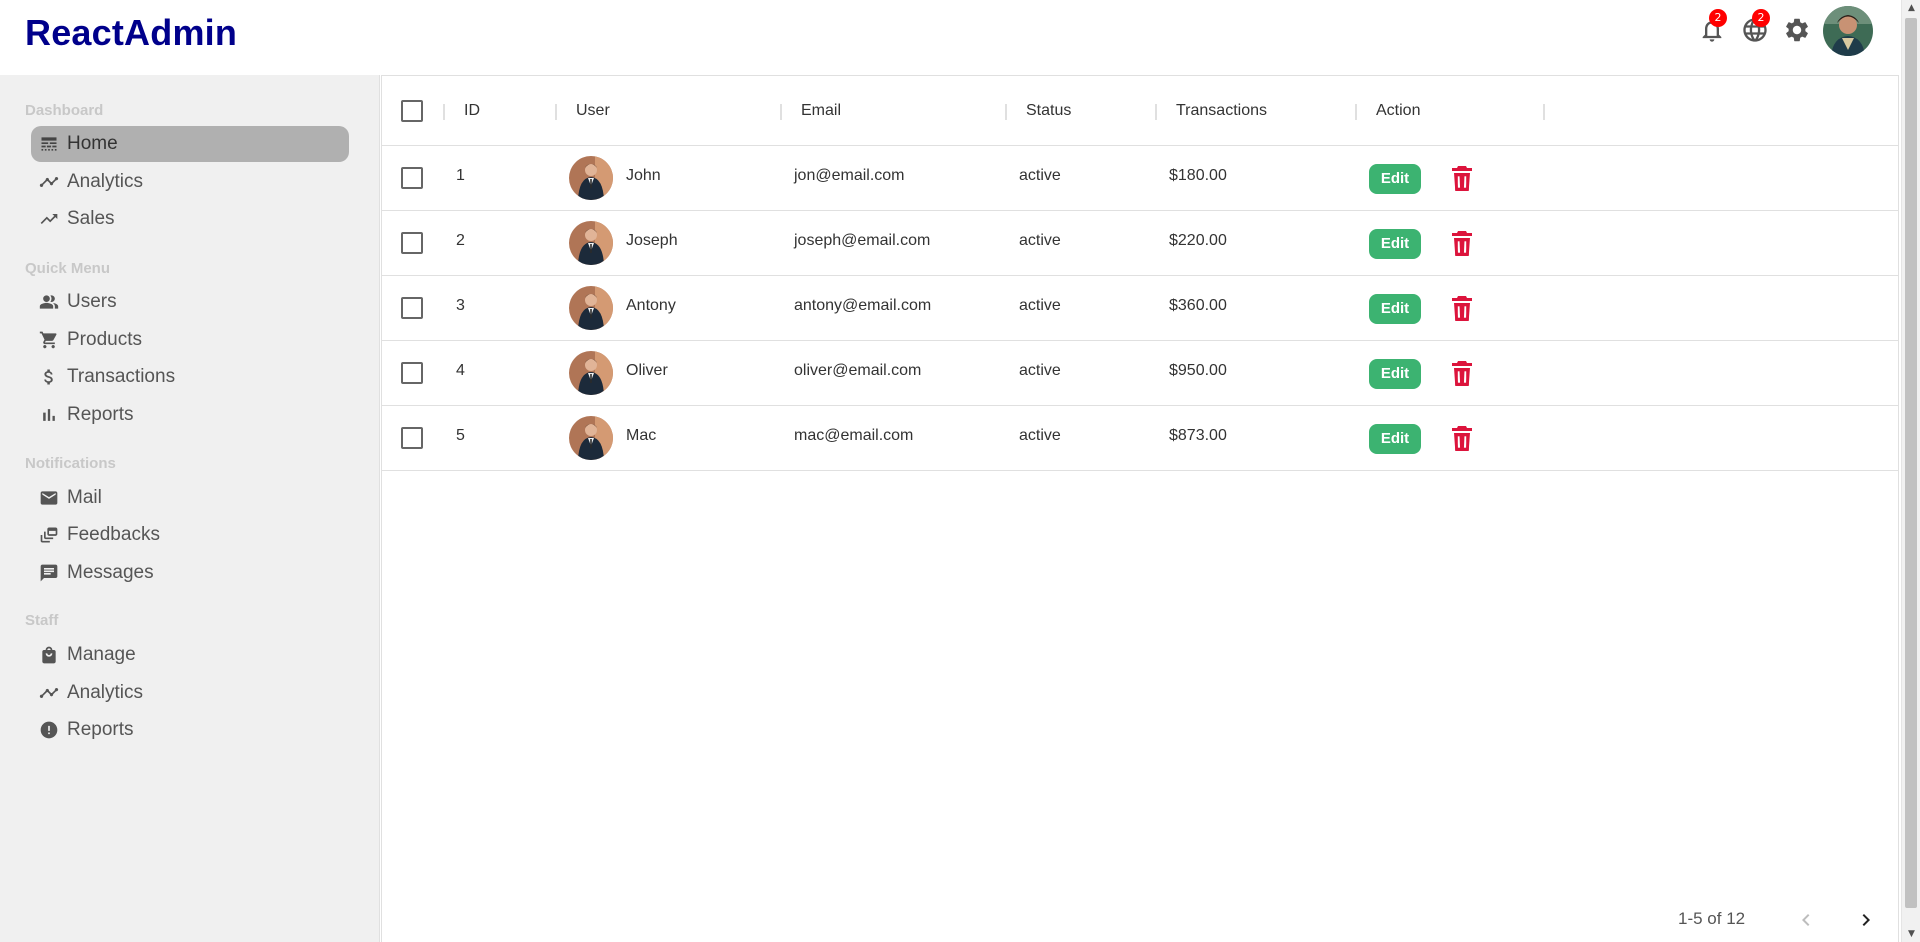  I want to click on language-badge: 2, so click(1761, 18).